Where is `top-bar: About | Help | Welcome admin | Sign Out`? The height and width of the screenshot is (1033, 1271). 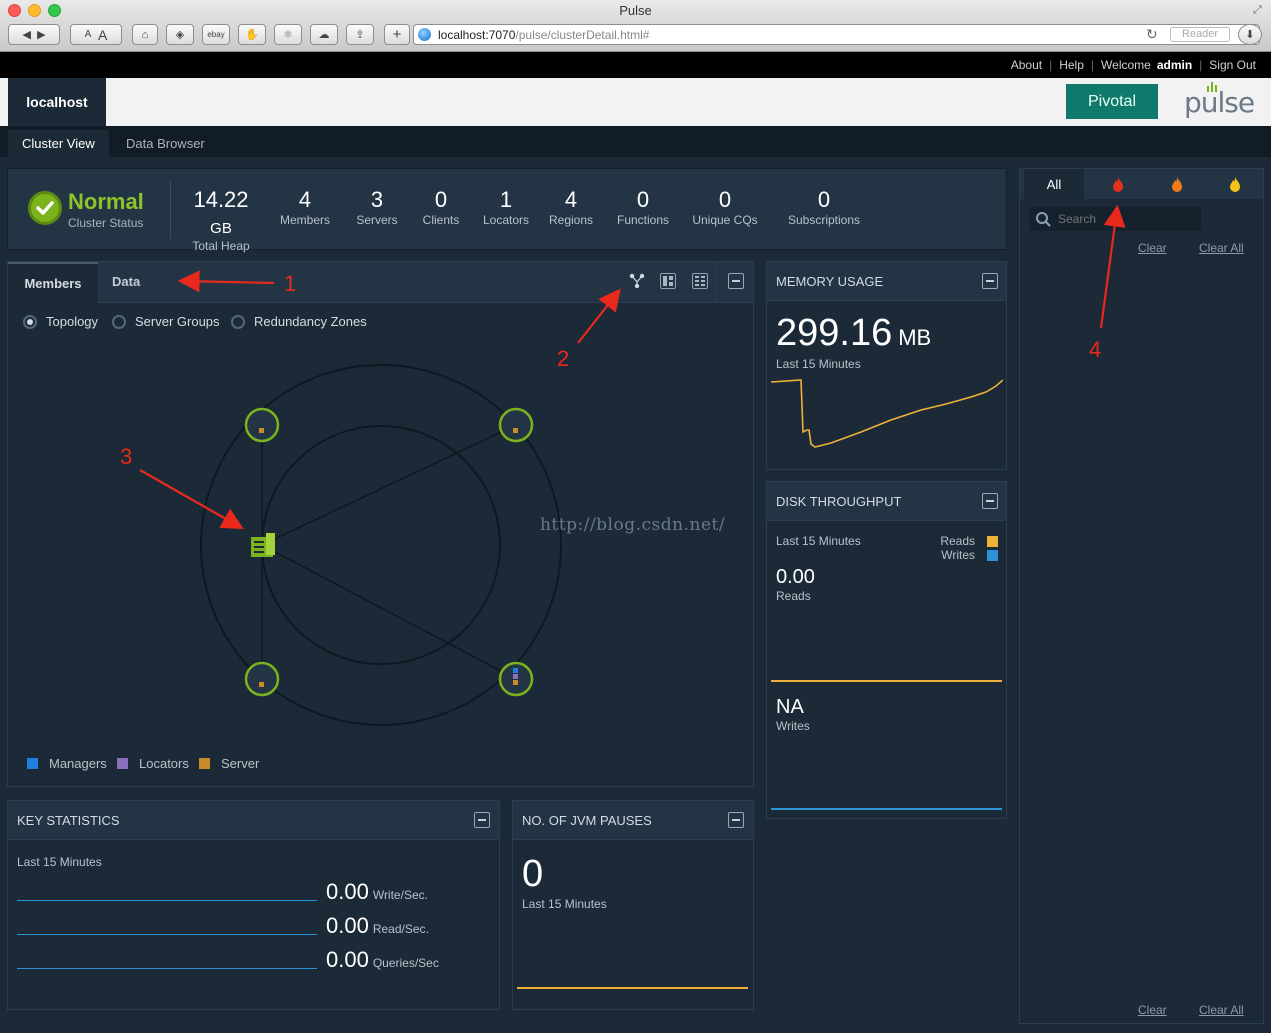
top-bar: About | Help | Welcome admin | Sign Out is located at coordinates (635, 65).